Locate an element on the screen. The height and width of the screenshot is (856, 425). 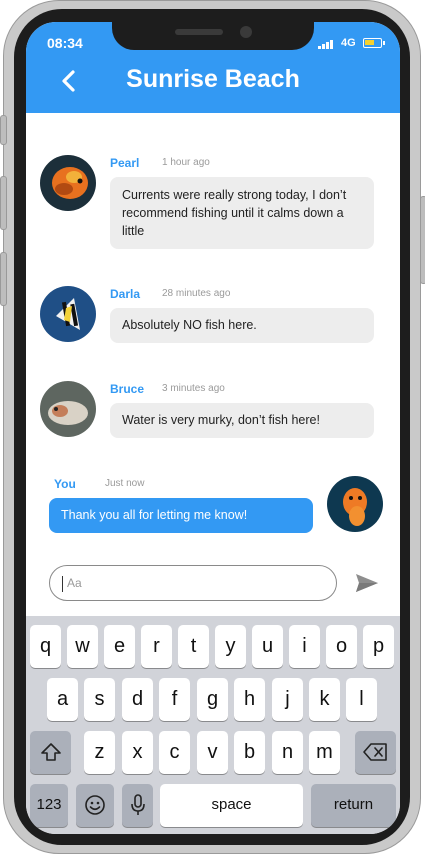
key-t: t is located at coordinates (193, 646).